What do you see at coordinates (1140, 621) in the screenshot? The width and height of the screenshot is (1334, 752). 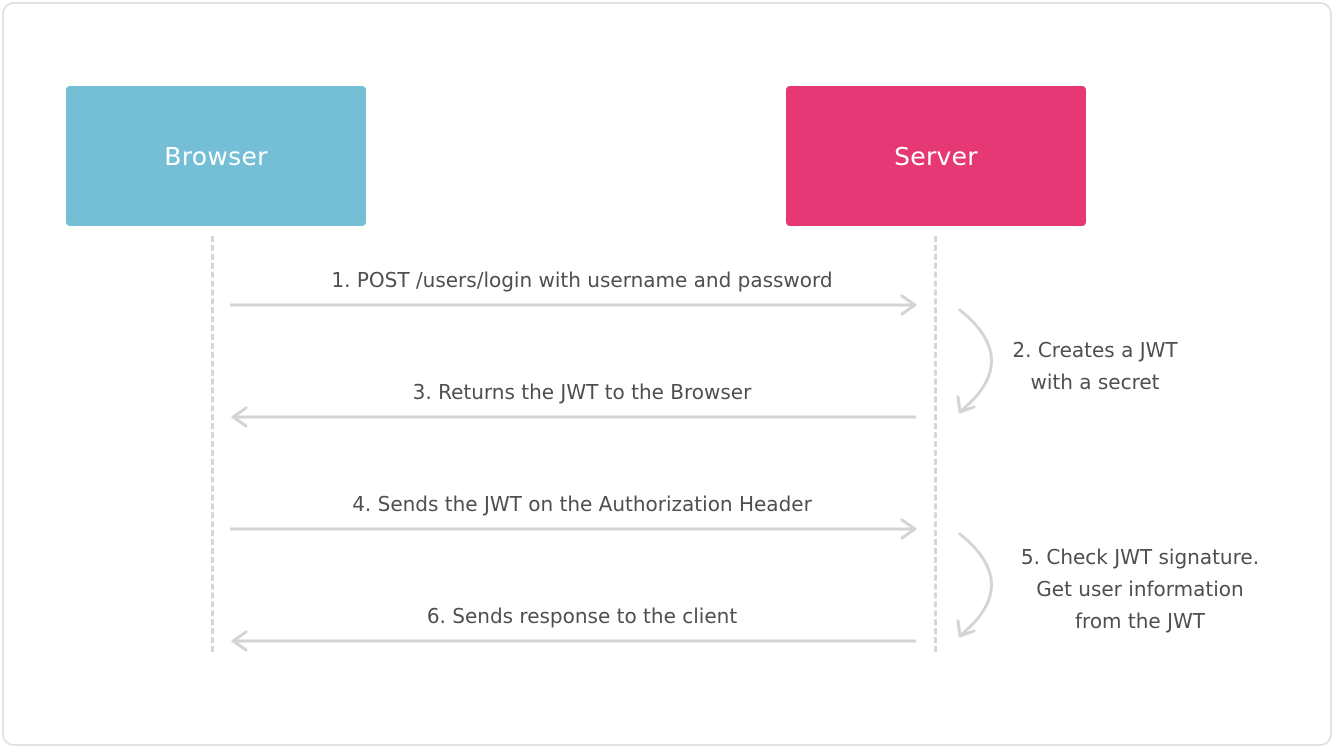 I see `server-note-5-line-3: from the JWT` at bounding box center [1140, 621].